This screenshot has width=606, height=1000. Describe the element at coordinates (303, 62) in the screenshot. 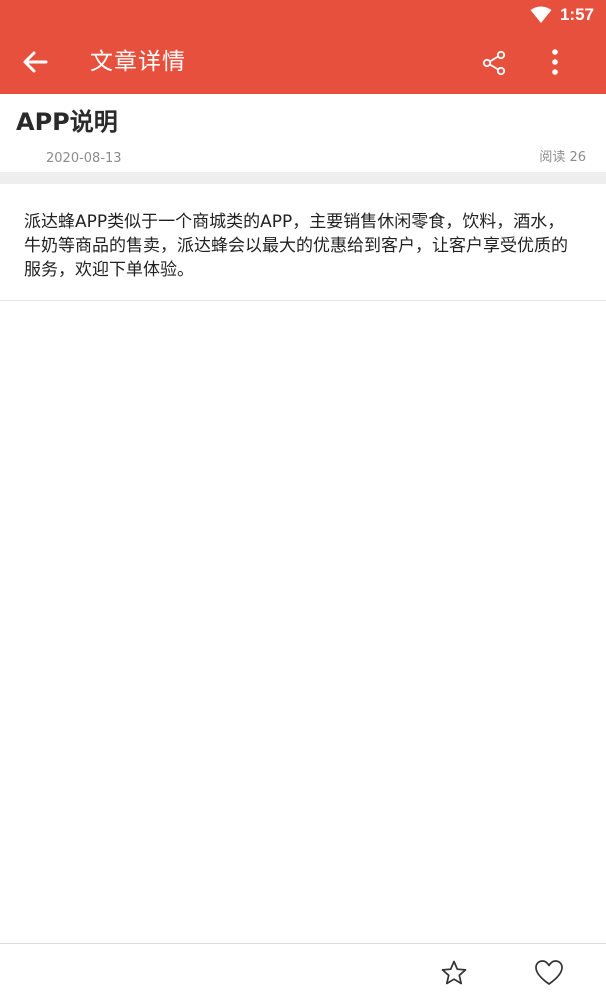

I see `app-bar: 文章详情` at that location.